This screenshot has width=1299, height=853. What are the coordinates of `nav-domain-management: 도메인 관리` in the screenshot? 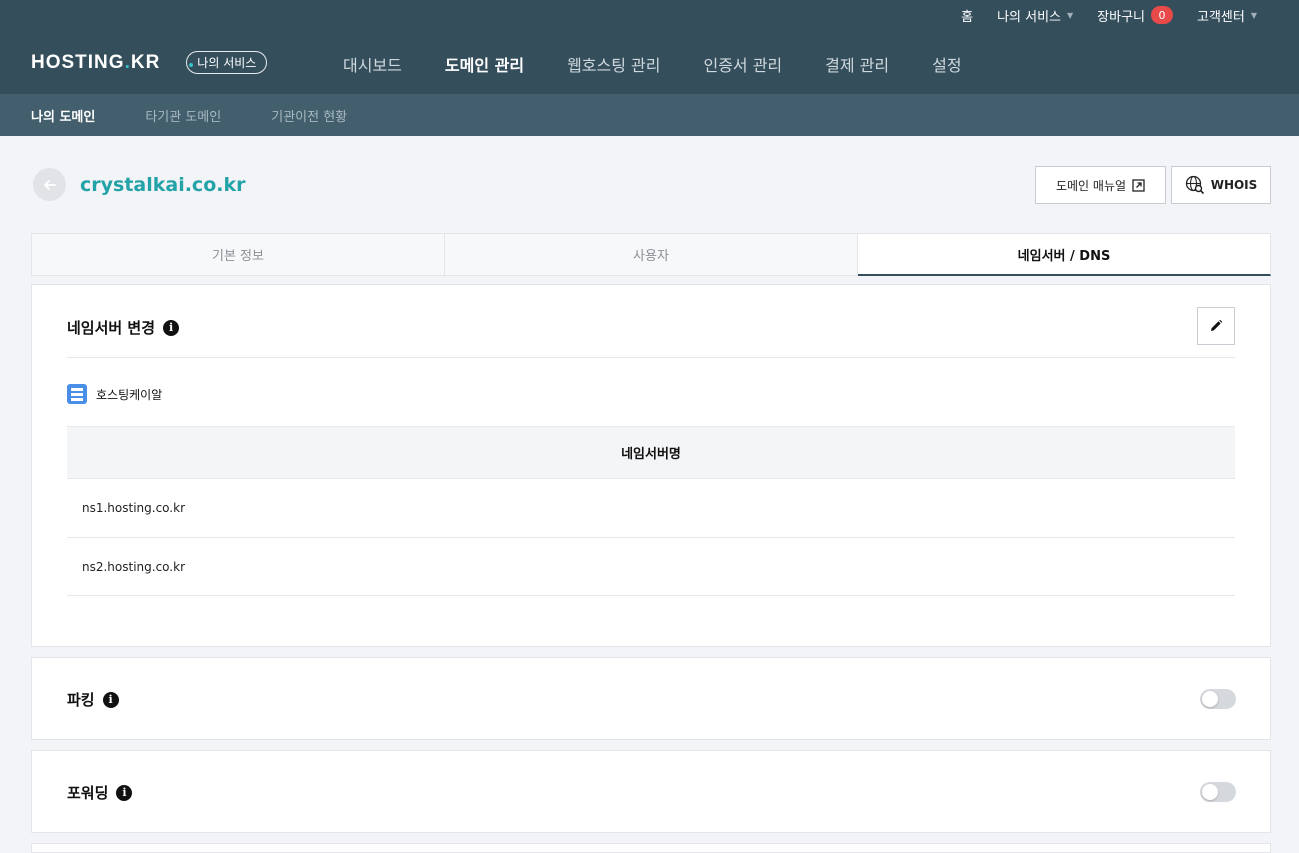 It's located at (484, 64).